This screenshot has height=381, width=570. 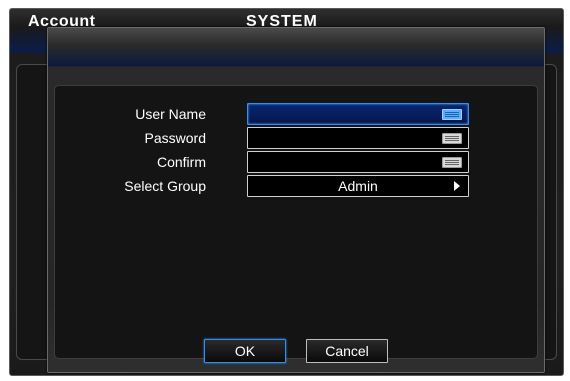 I want to click on cancel-button: Cancel, so click(x=347, y=351).